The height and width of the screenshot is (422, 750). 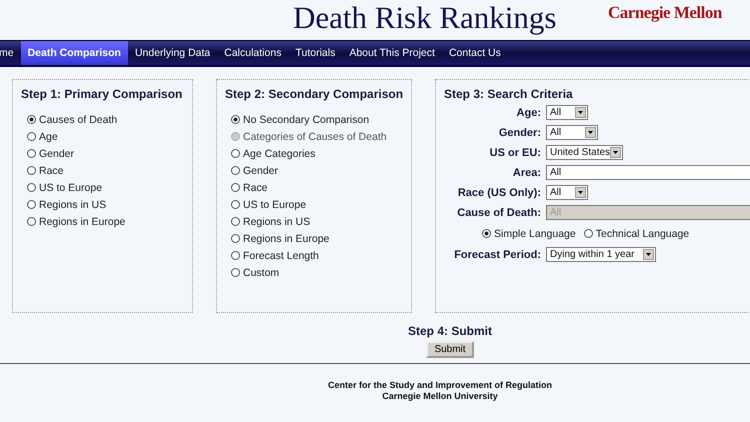 I want to click on site-title: Death Risk Rankings, so click(x=424, y=18).